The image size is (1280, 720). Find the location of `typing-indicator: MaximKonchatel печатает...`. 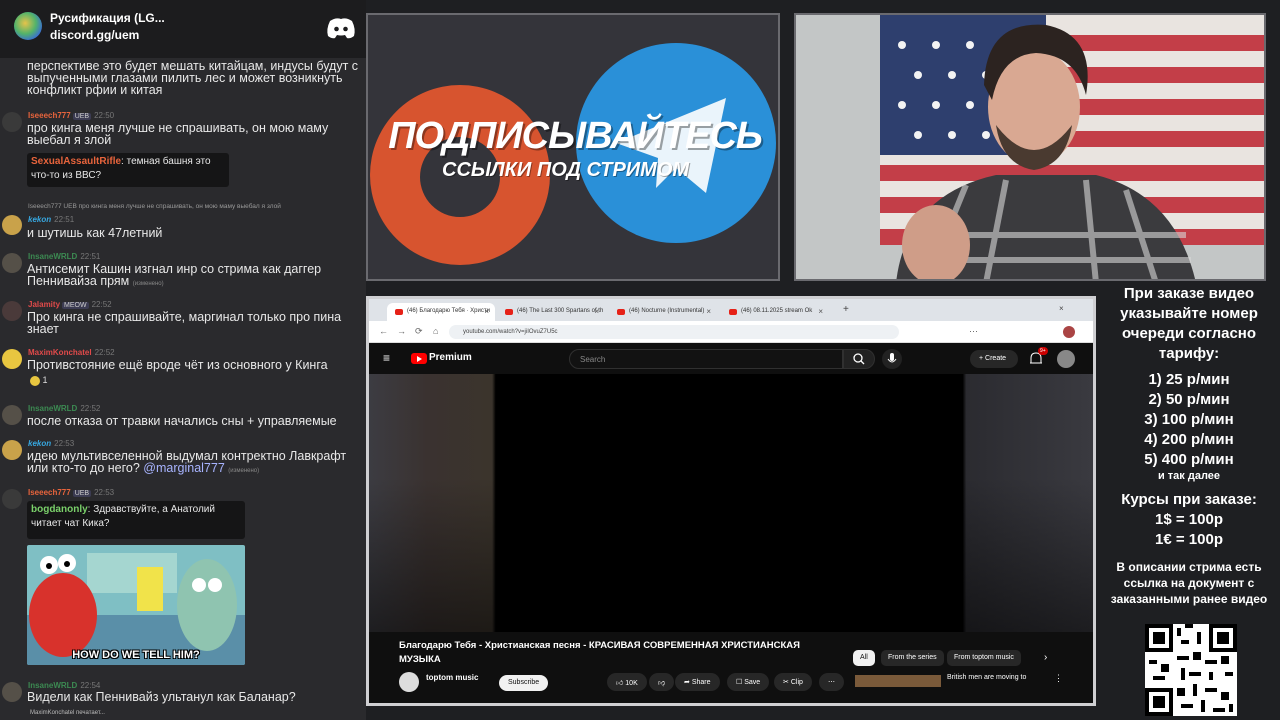

typing-indicator: MaximKonchatel печатает... is located at coordinates (67, 713).